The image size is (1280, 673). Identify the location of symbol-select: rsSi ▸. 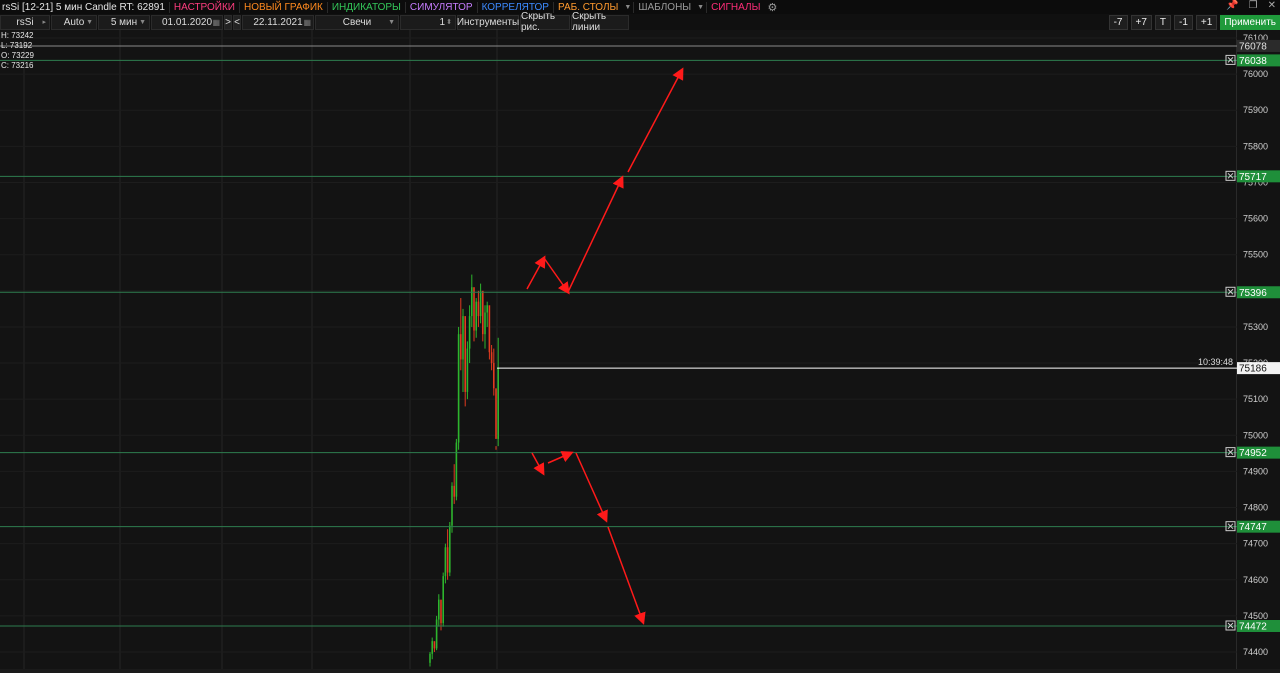
(25, 22).